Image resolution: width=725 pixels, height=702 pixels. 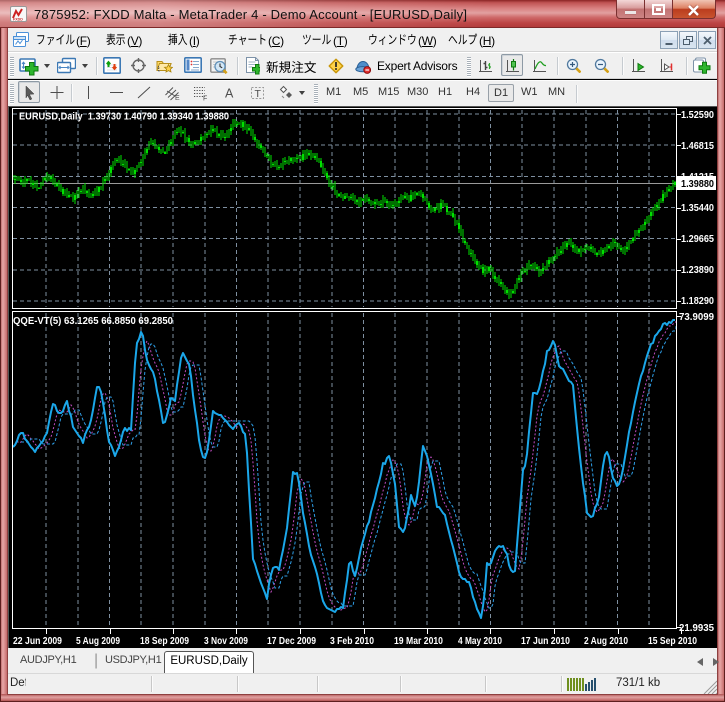 What do you see at coordinates (697, 208) in the screenshot?
I see `svg-text: 1.35440` at bounding box center [697, 208].